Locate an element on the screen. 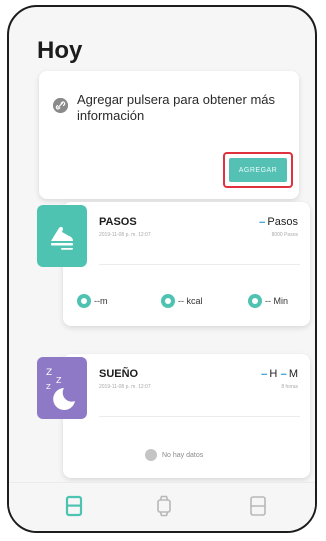 This screenshot has height=541, width=326. sleep-value: -- H -- M is located at coordinates (279, 374).